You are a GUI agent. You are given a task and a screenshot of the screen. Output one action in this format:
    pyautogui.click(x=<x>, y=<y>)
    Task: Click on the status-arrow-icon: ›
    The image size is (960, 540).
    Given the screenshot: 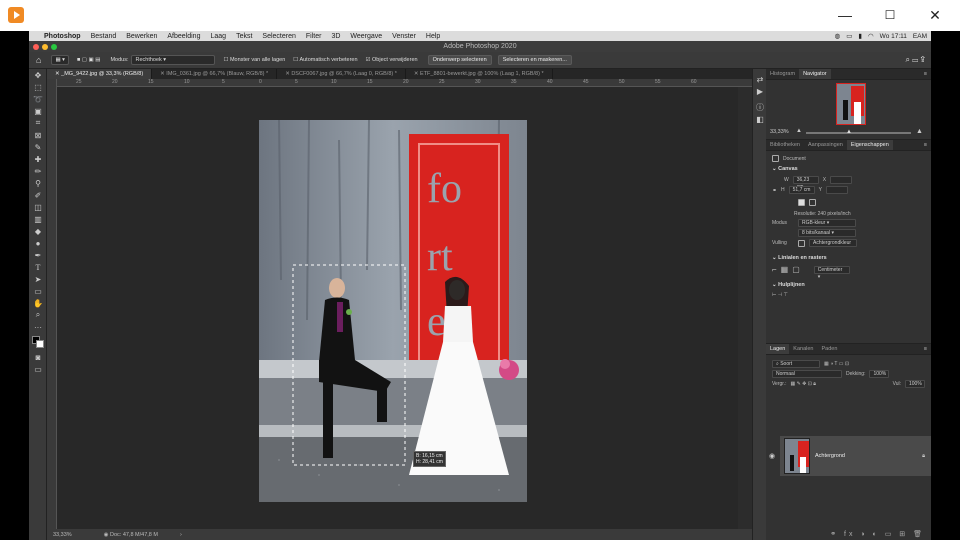 What is the action you would take?
    pyautogui.click(x=181, y=535)
    